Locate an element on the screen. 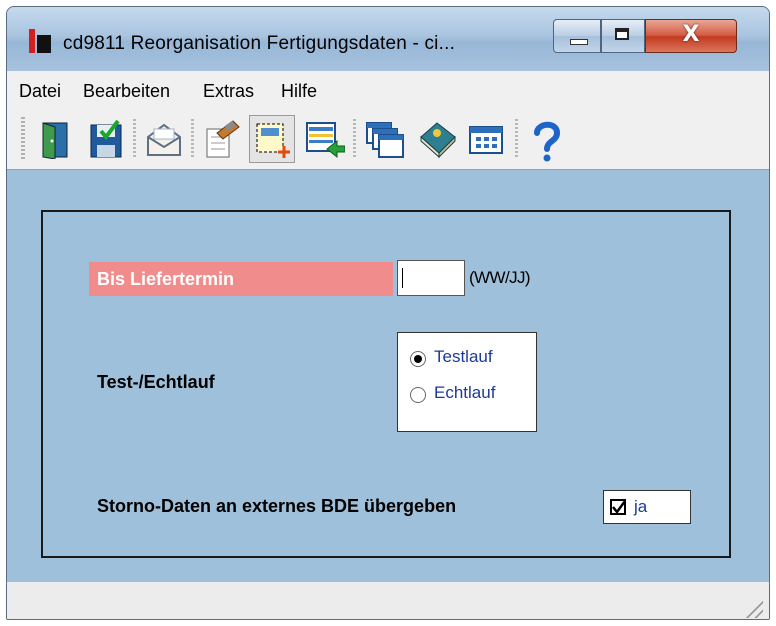 This screenshot has height=626, width=776. radio-echtlauf is located at coordinates (418, 395).